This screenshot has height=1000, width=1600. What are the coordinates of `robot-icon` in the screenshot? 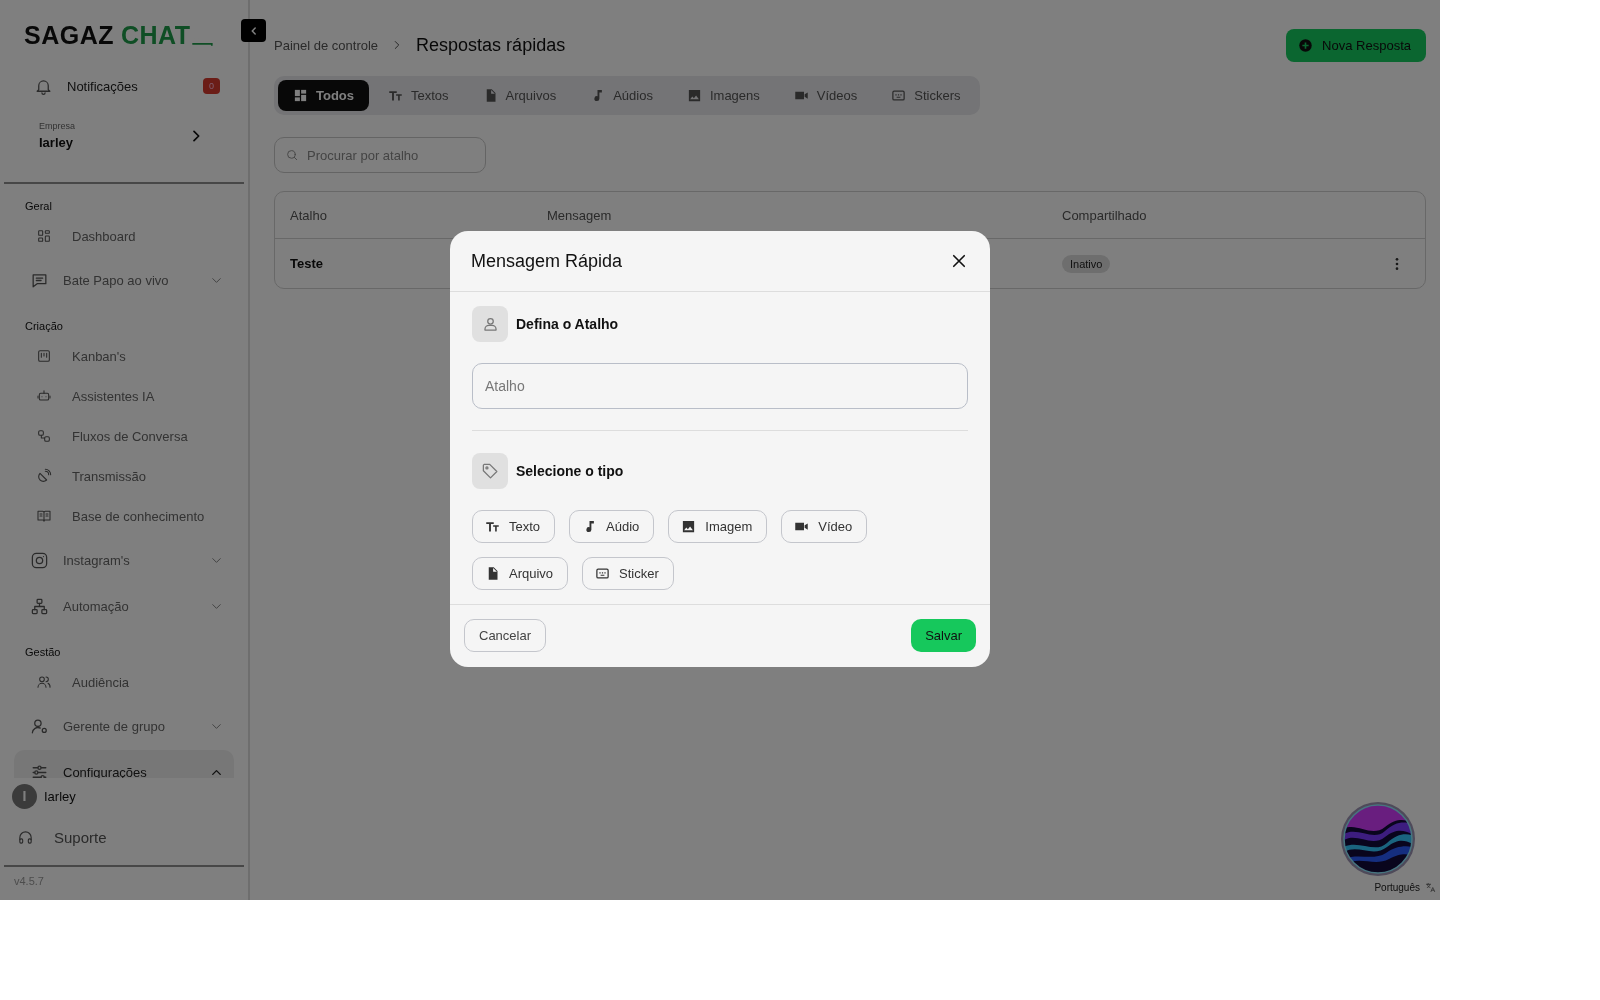 It's located at (44, 396).